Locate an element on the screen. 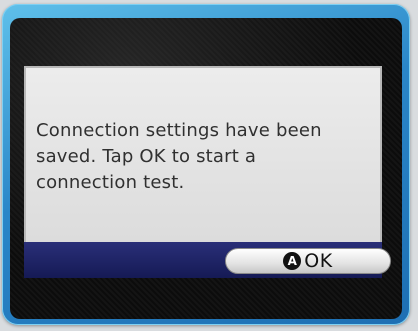 The width and height of the screenshot is (418, 331). ok-button-label: OK is located at coordinates (318, 261).